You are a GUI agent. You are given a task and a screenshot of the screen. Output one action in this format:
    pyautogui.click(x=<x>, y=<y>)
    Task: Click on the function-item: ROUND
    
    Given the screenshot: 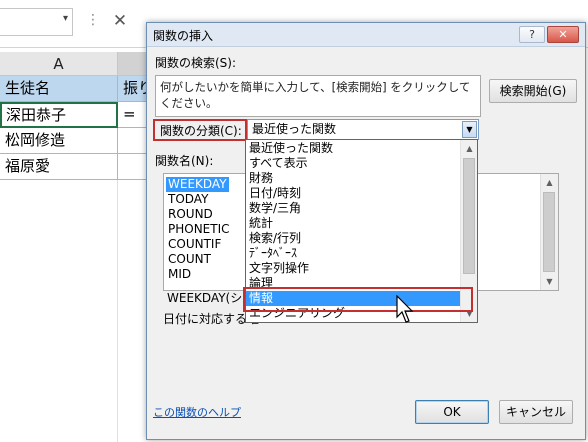 What is the action you would take?
    pyautogui.click(x=190, y=214)
    